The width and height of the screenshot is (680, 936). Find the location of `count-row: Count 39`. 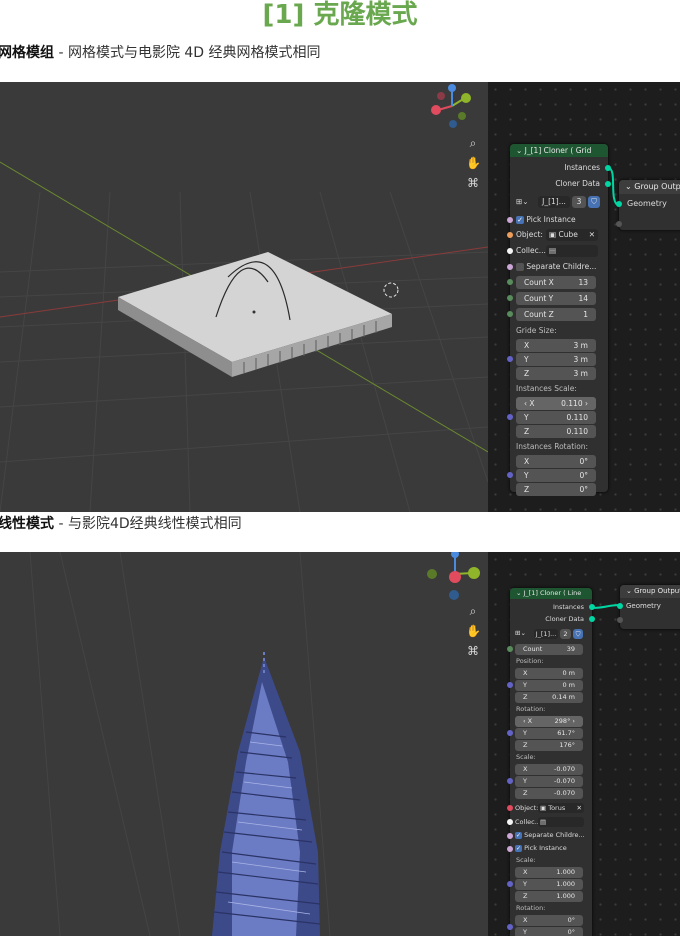

count-row: Count 39 is located at coordinates (549, 649).